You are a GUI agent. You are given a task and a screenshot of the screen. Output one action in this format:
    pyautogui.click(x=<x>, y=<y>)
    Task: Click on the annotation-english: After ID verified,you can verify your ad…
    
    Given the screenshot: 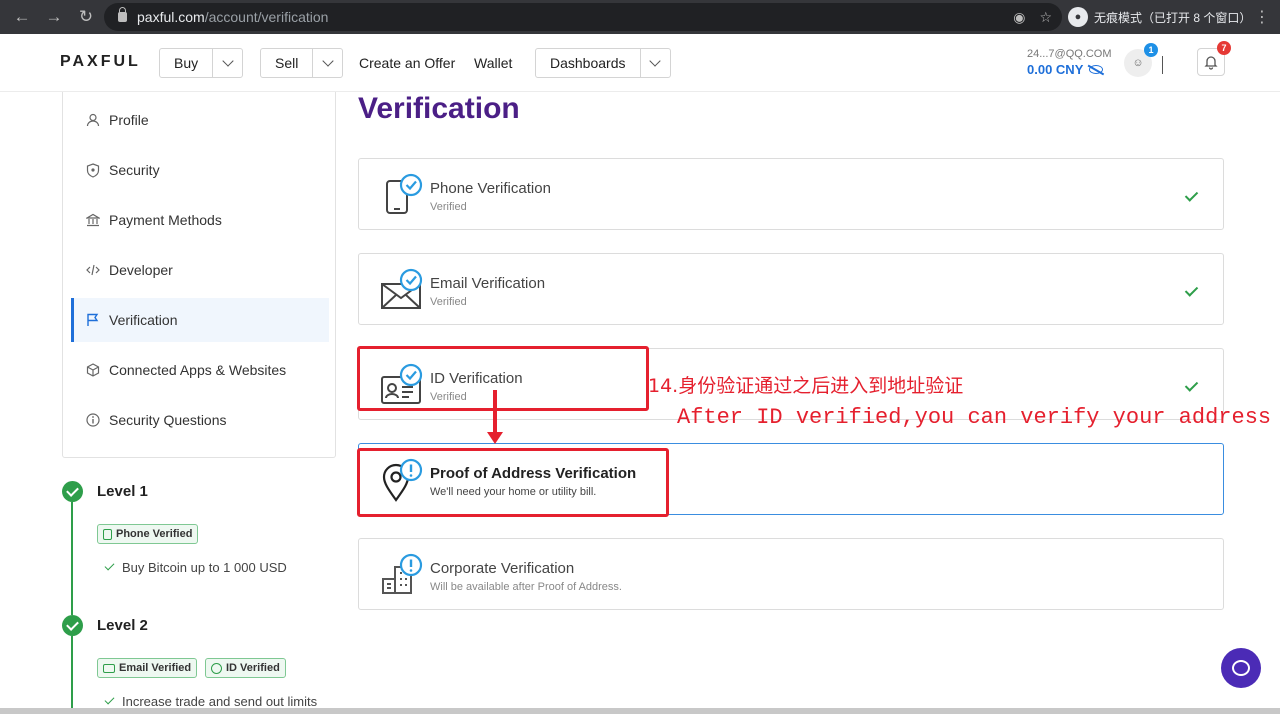 What is the action you would take?
    pyautogui.click(x=974, y=417)
    